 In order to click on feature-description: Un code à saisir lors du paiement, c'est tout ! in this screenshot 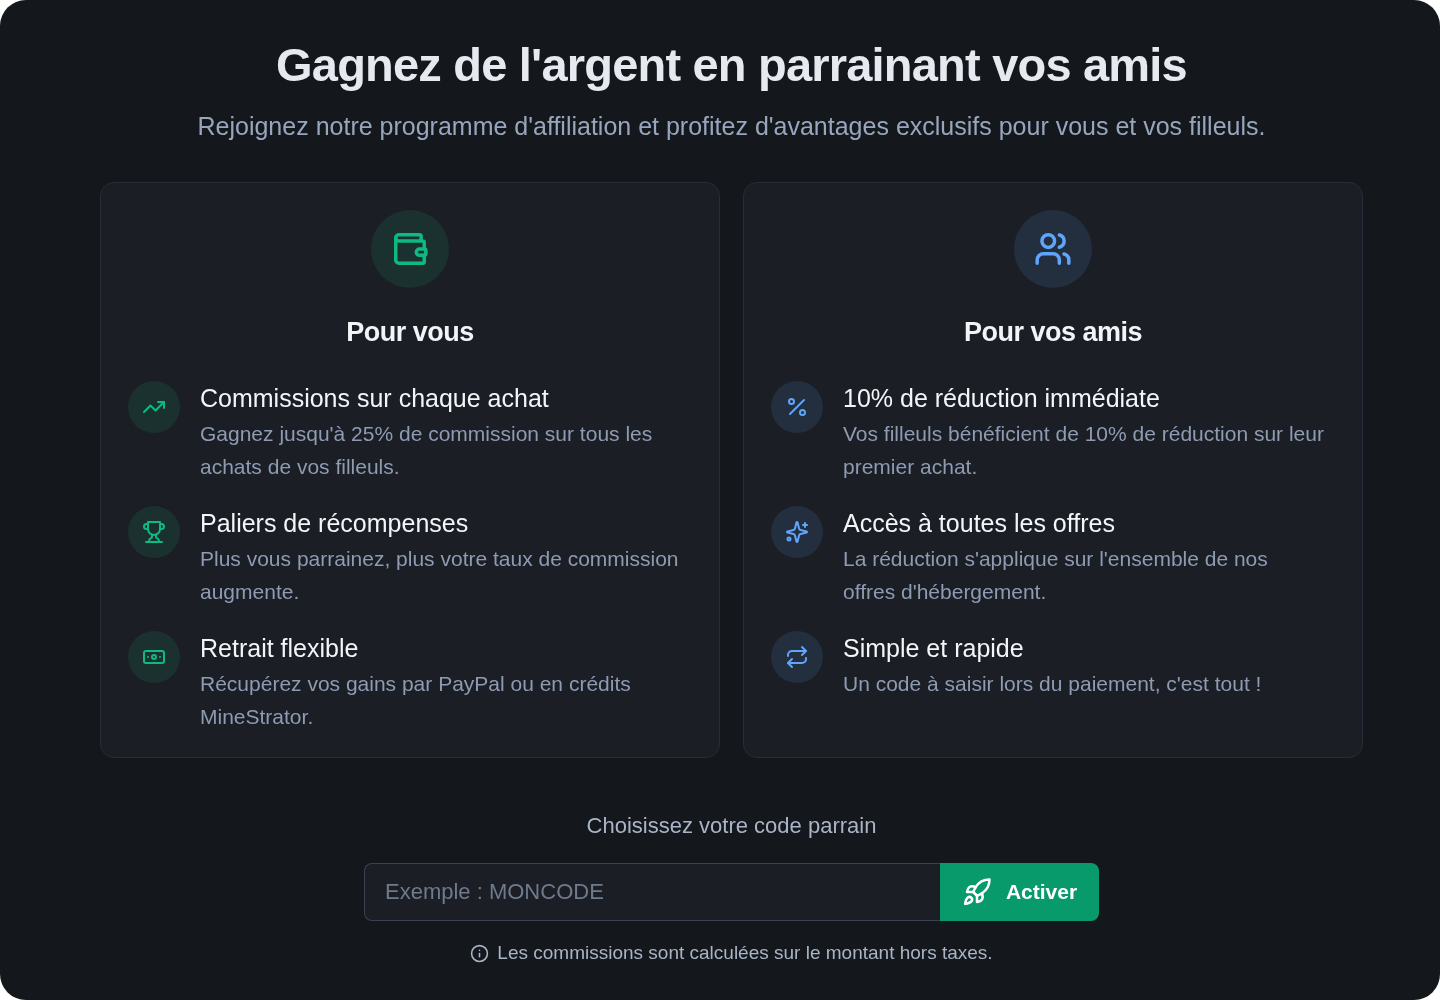, I will do `click(1053, 684)`.